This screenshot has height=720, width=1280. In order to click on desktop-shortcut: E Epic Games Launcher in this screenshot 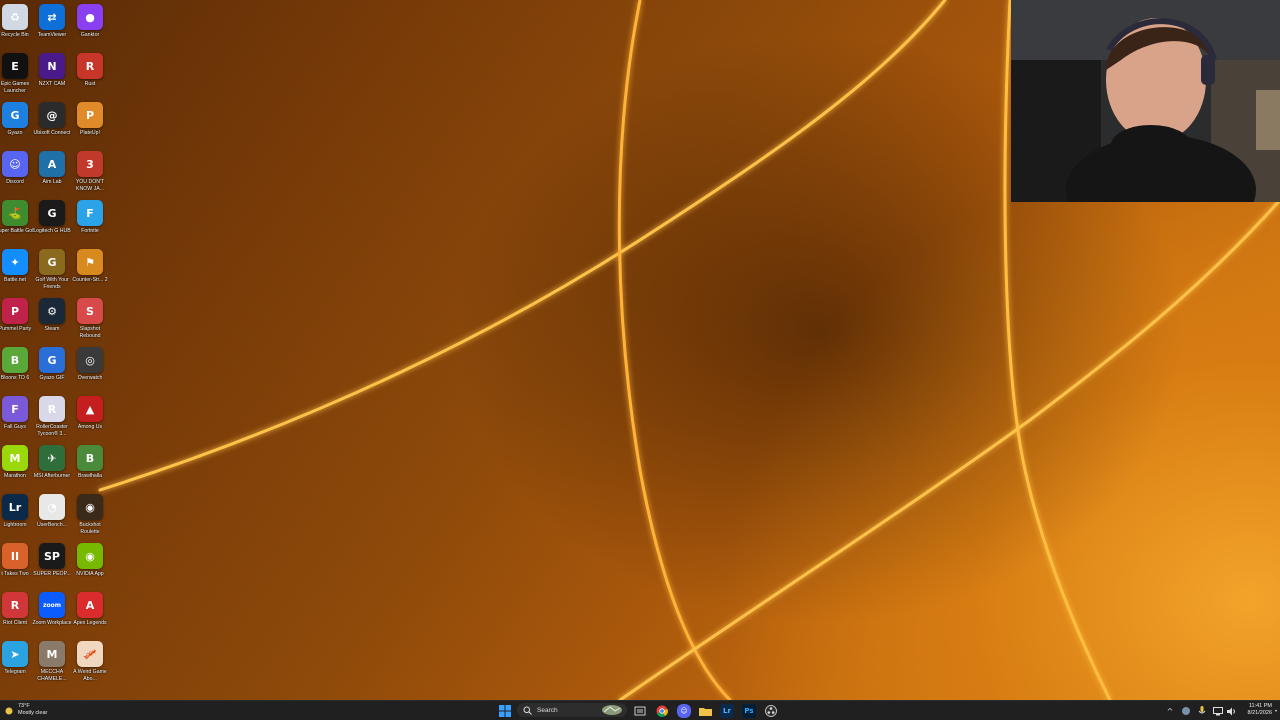, I will do `click(17, 75)`.